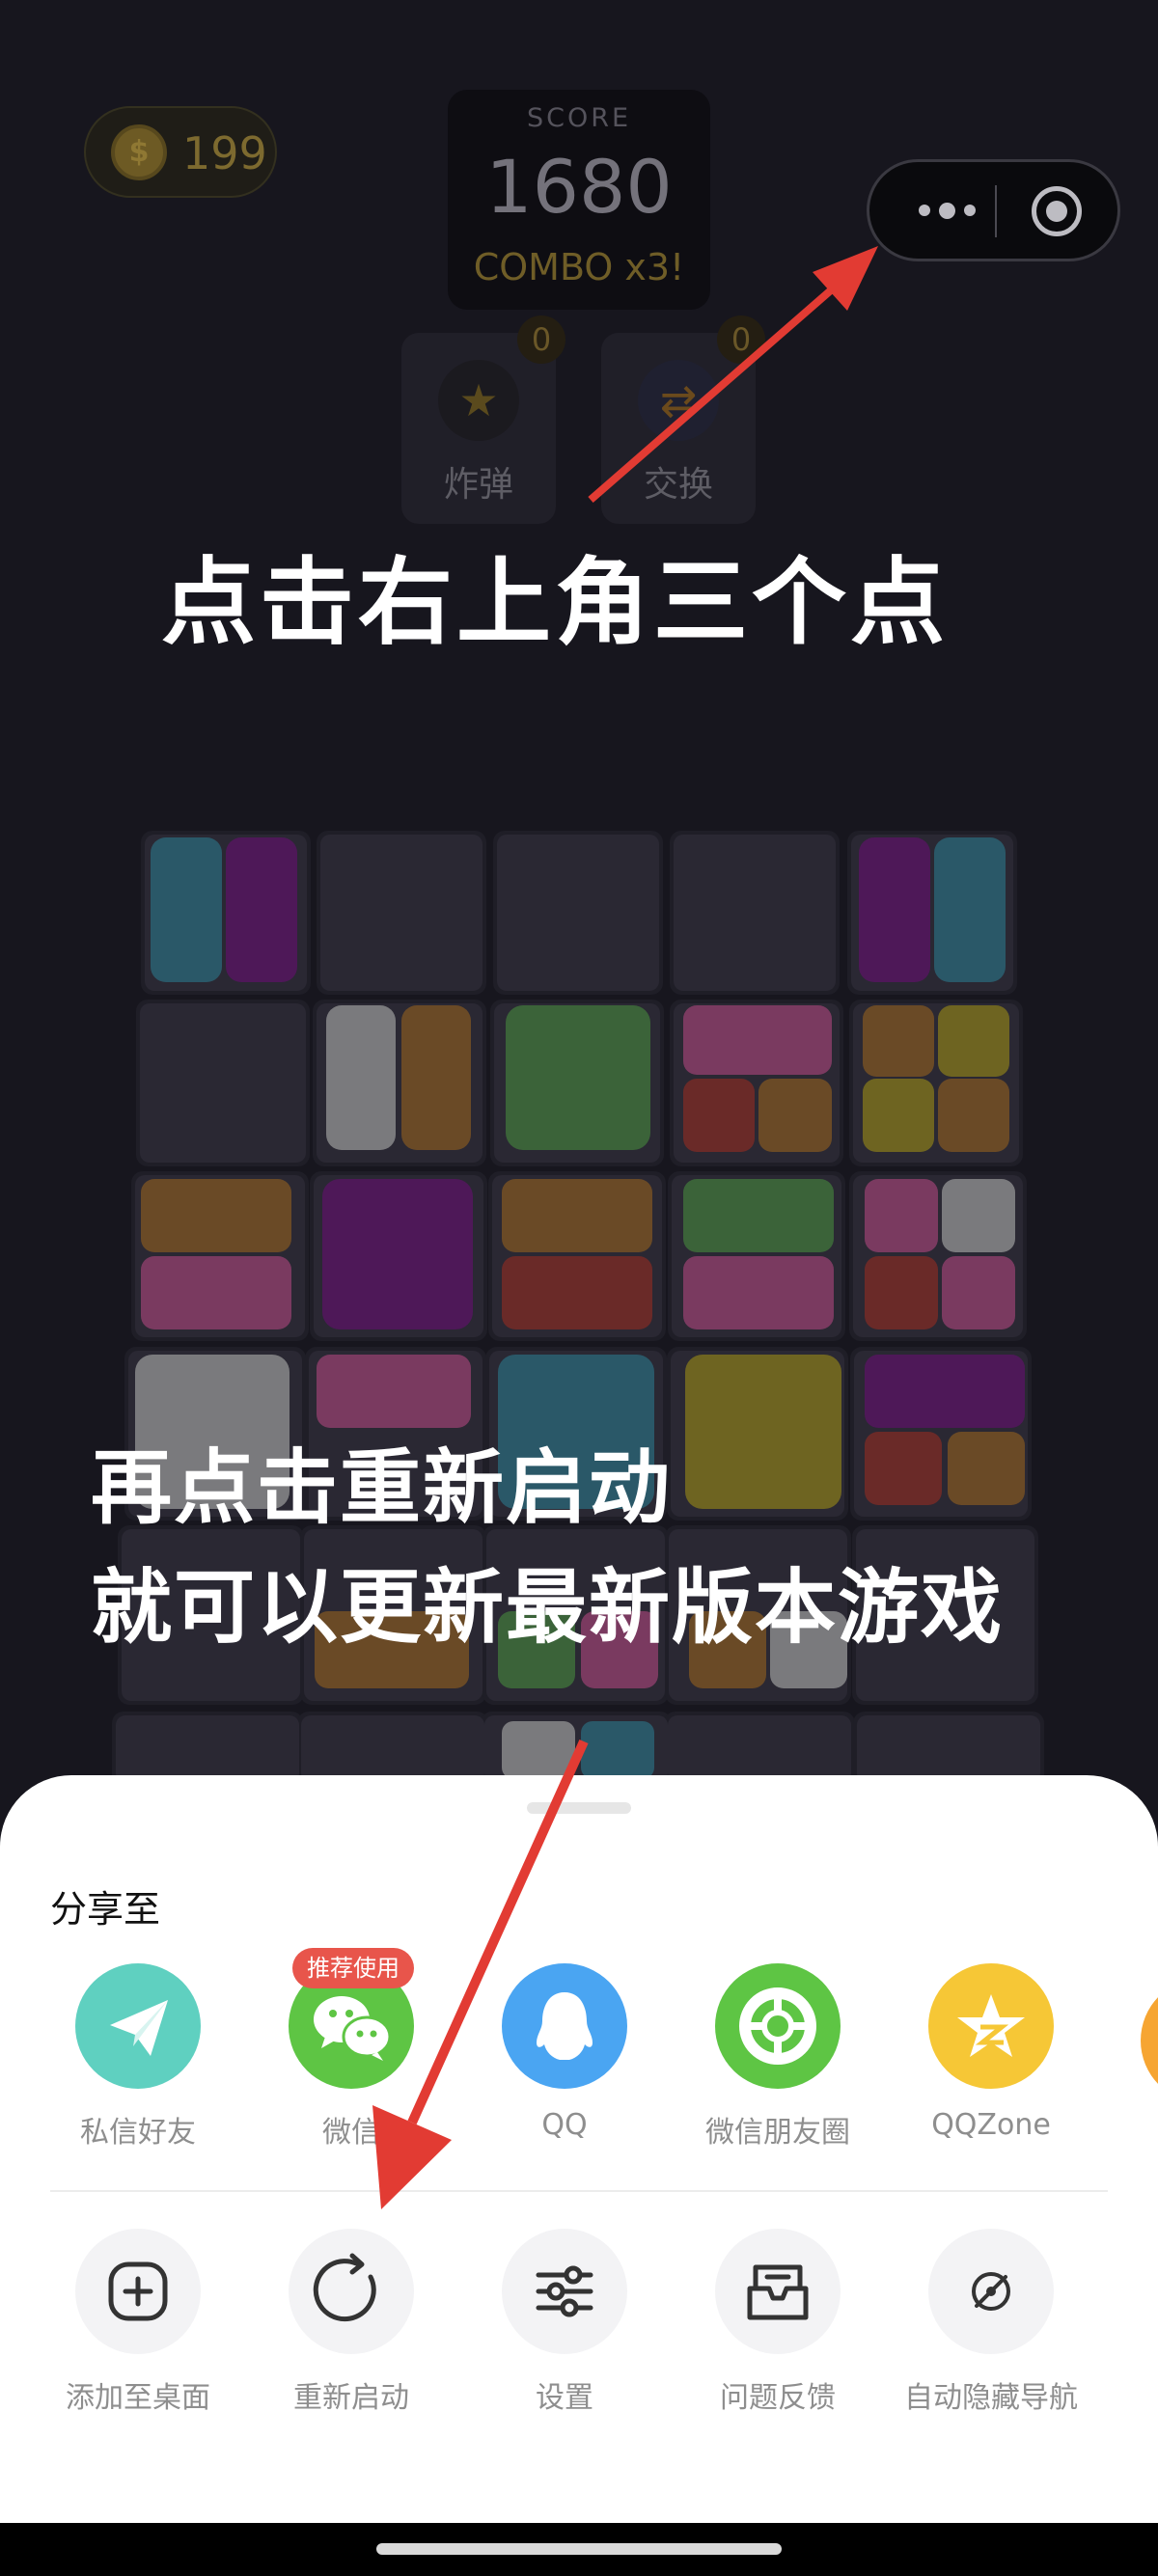 The width and height of the screenshot is (1158, 2576). I want to click on score-panel: SCORE 1680 COMBO x3!, so click(579, 200).